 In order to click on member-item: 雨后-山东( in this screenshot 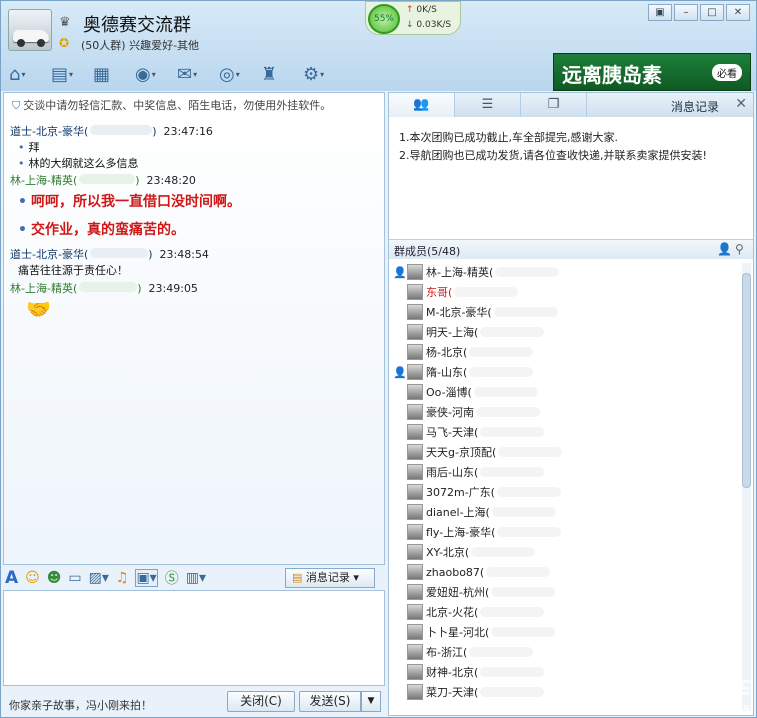, I will do `click(469, 472)`.